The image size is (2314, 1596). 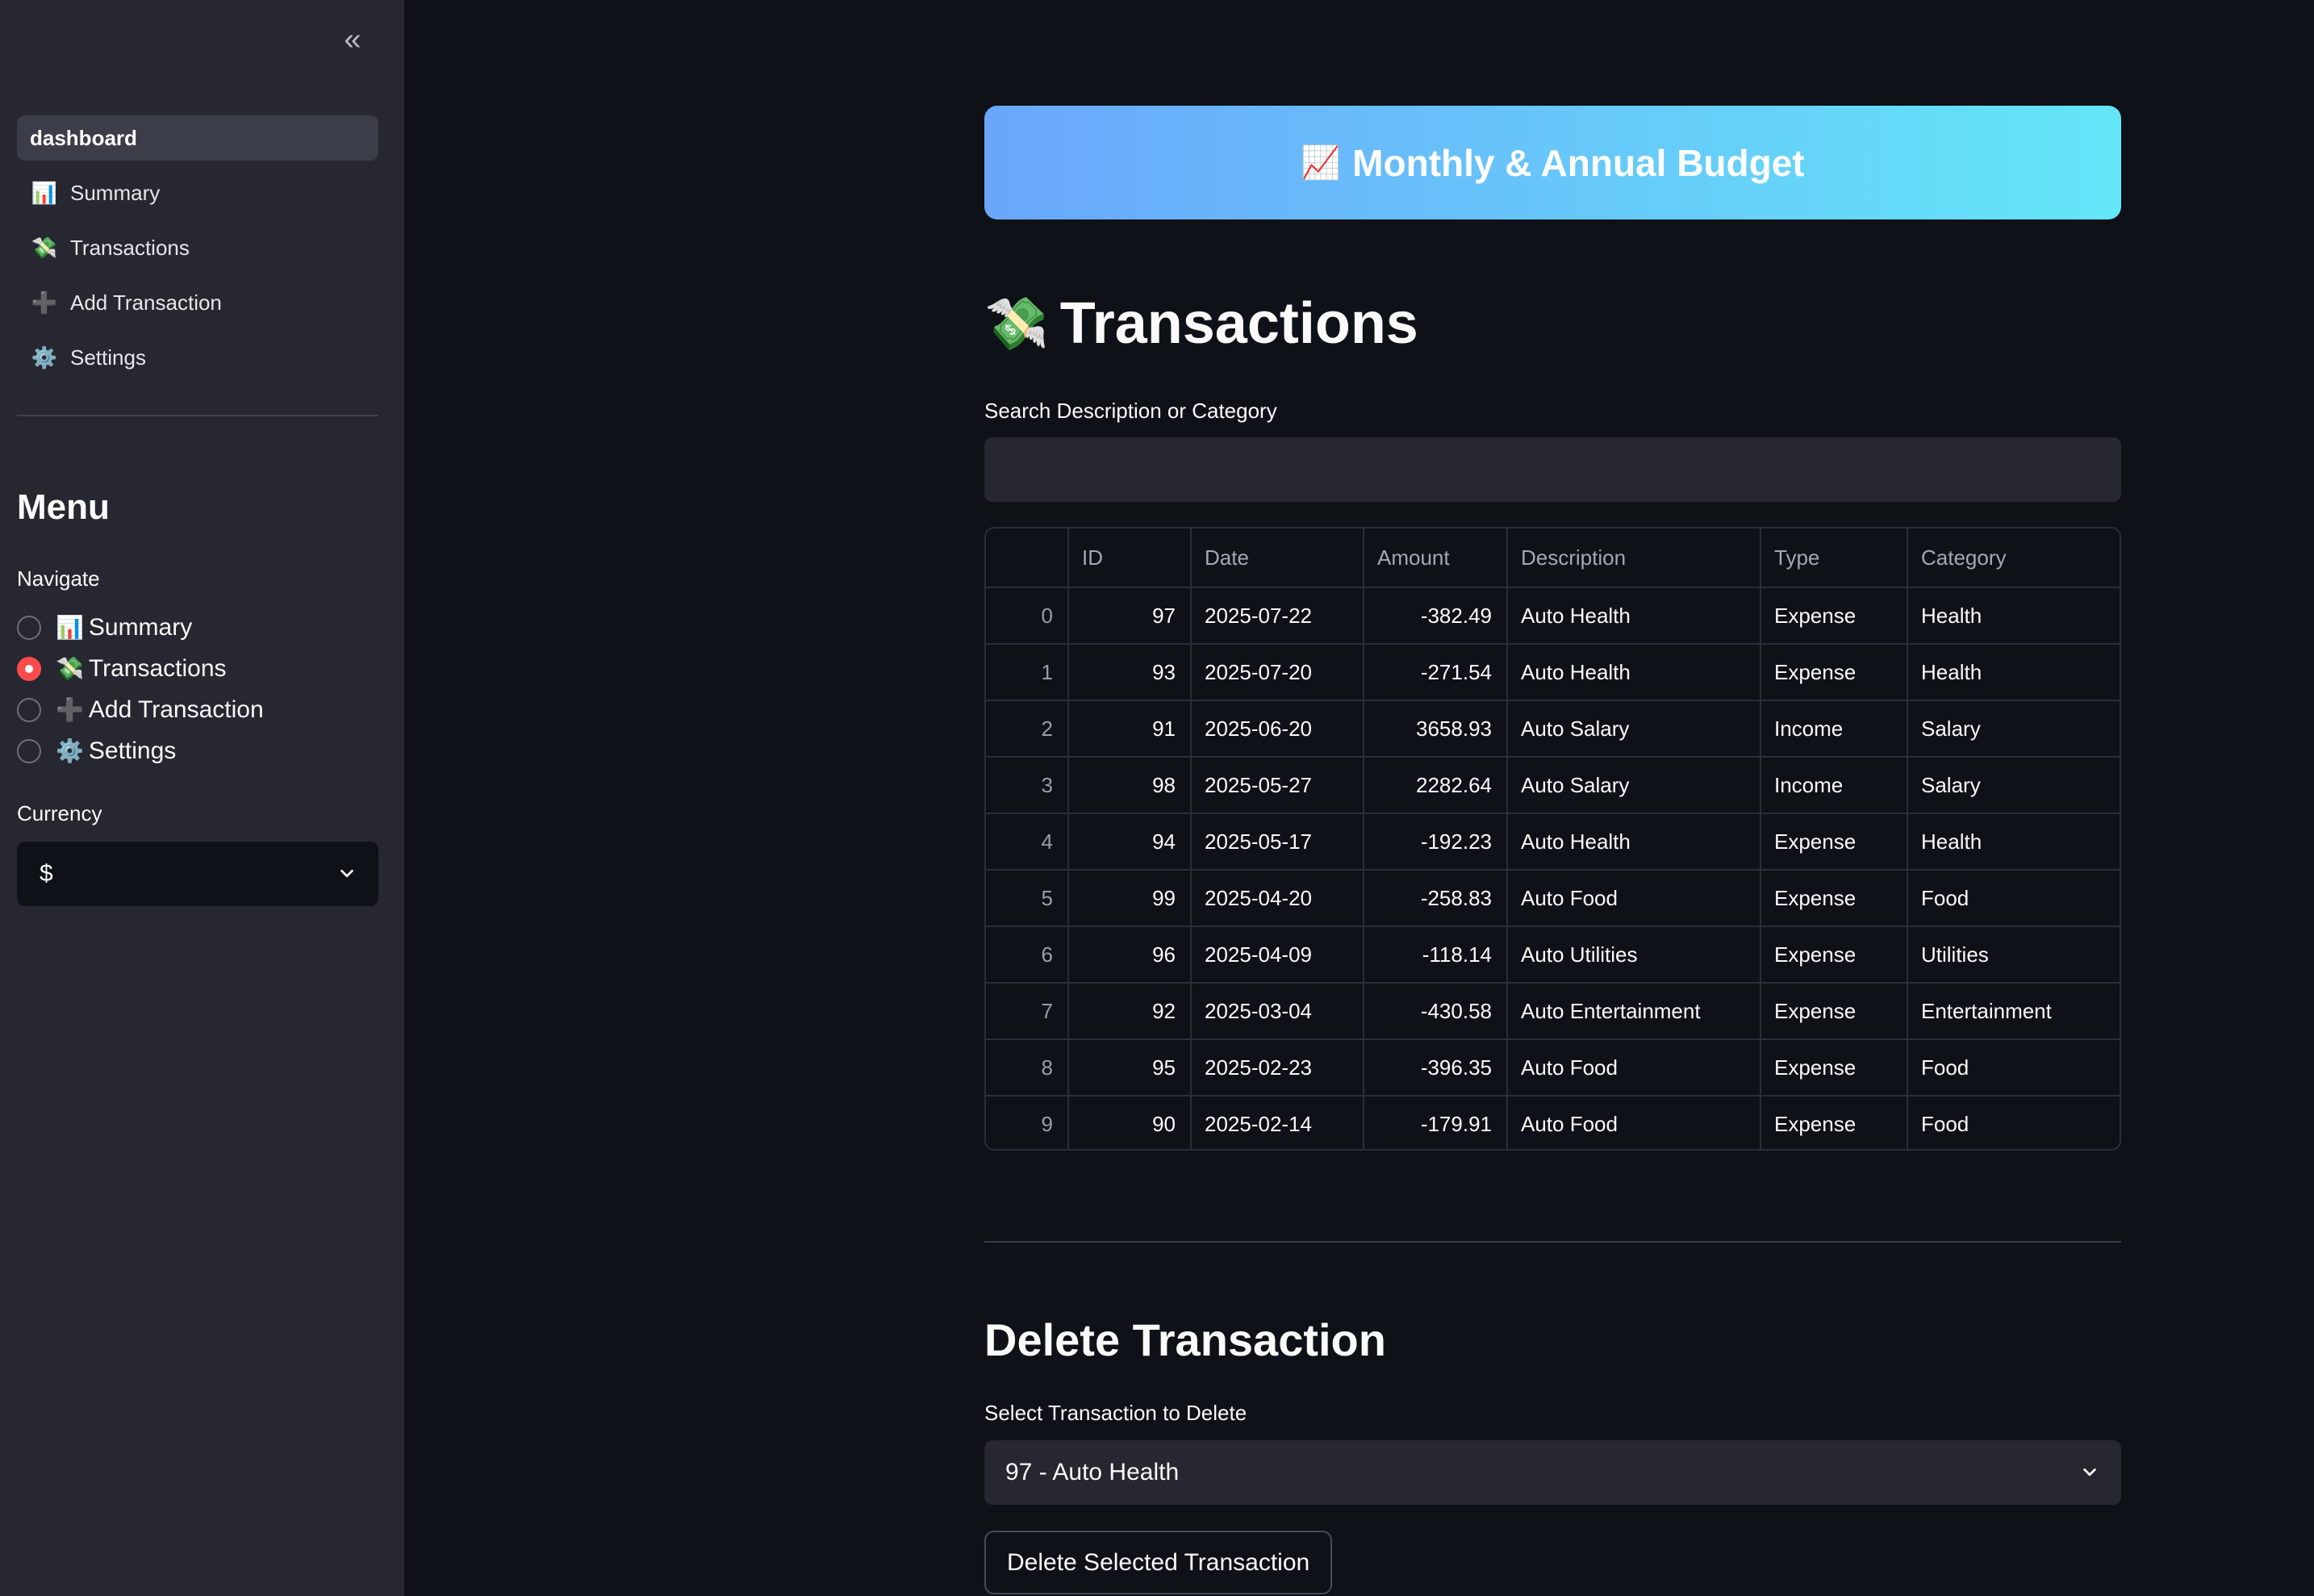 I want to click on cell-amount: -396.35, so click(x=1436, y=1068).